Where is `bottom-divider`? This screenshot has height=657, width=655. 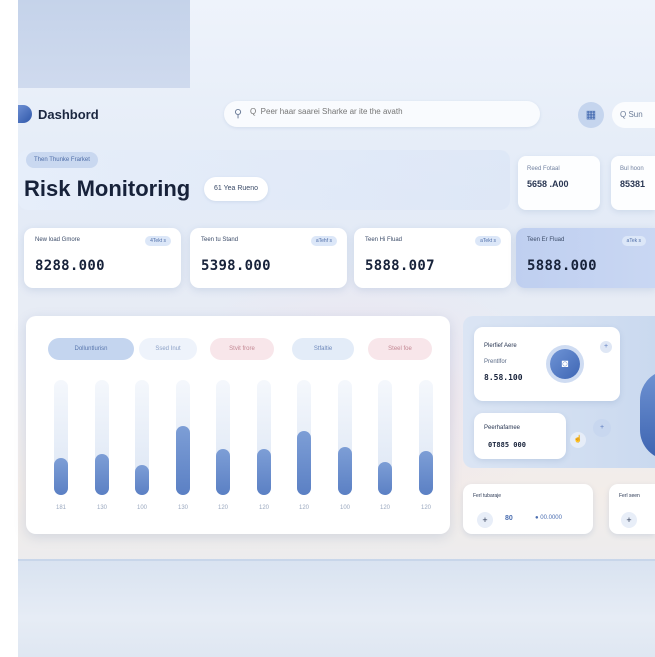 bottom-divider is located at coordinates (336, 560).